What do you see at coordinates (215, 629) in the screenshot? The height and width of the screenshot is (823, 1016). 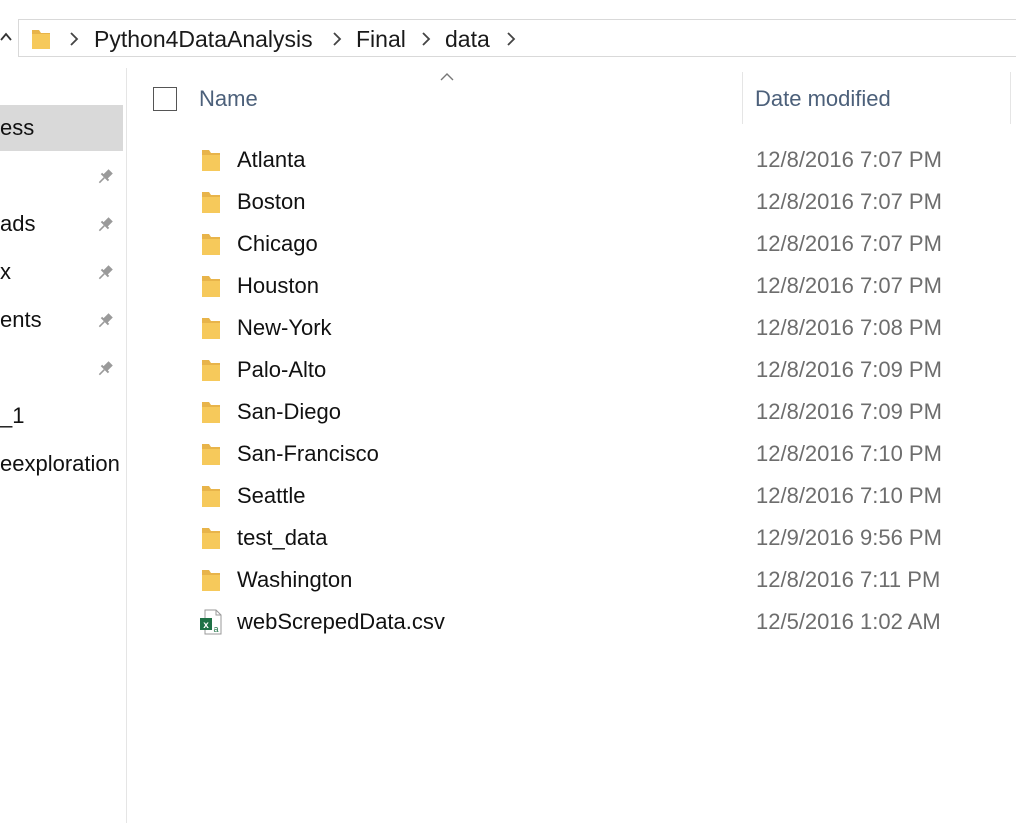 I see `svg-text: a` at bounding box center [215, 629].